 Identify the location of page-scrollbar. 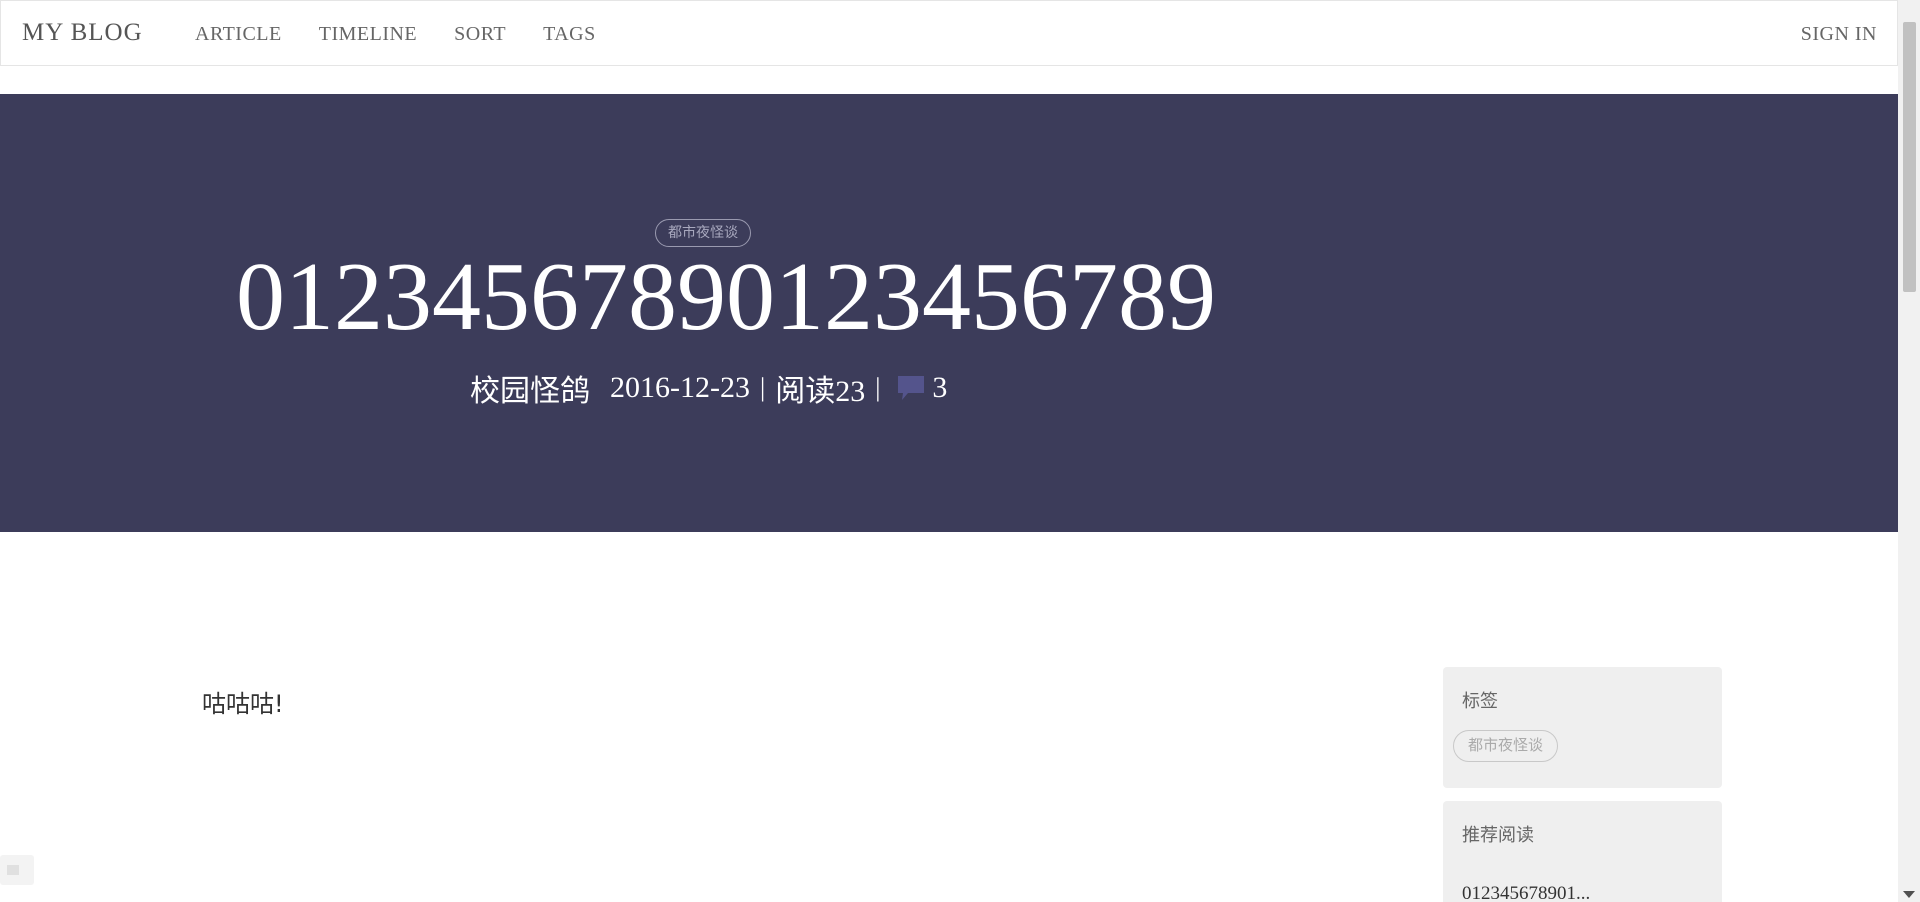
(1909, 451).